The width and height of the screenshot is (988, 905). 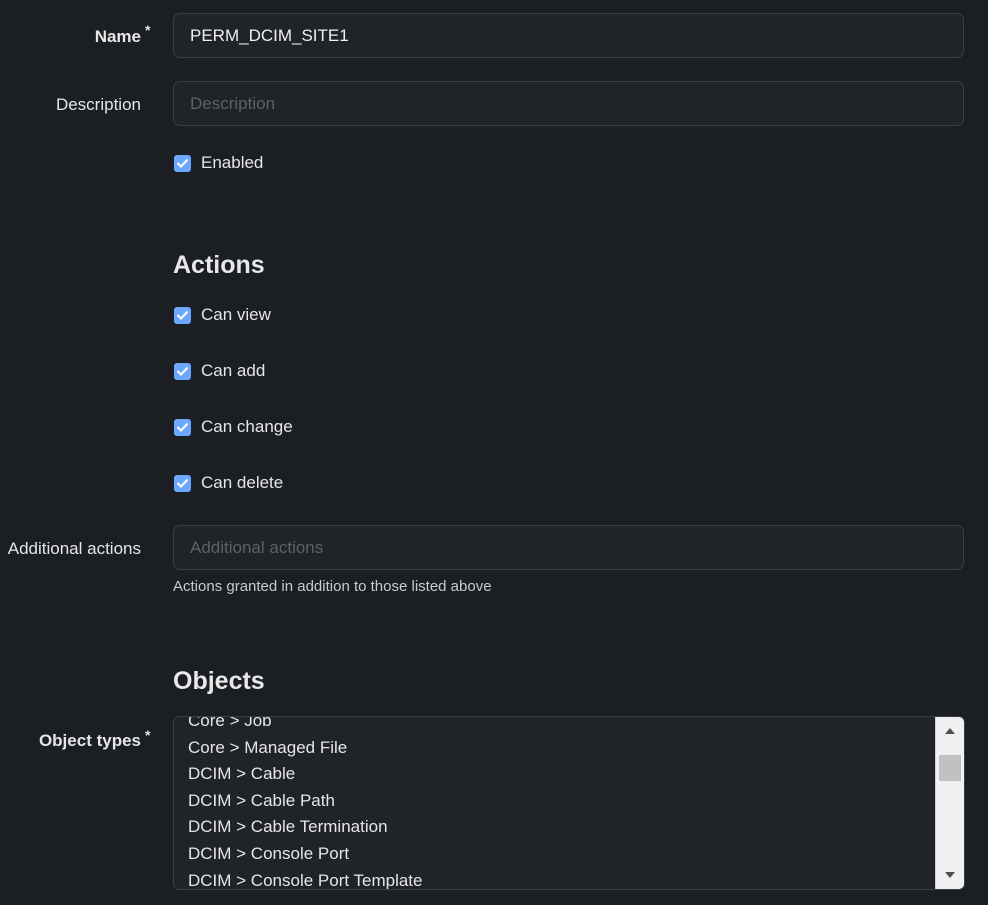 I want to click on can-delete-checkbox-row: Can delete, so click(x=228, y=483).